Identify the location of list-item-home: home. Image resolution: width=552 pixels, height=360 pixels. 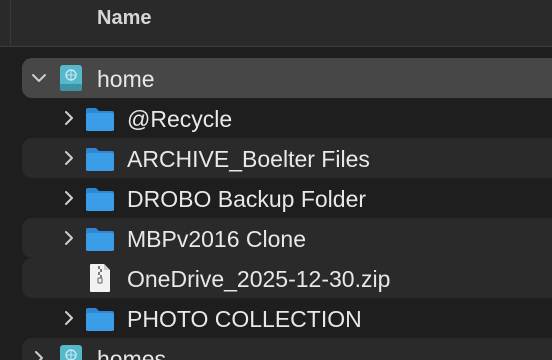
(287, 78).